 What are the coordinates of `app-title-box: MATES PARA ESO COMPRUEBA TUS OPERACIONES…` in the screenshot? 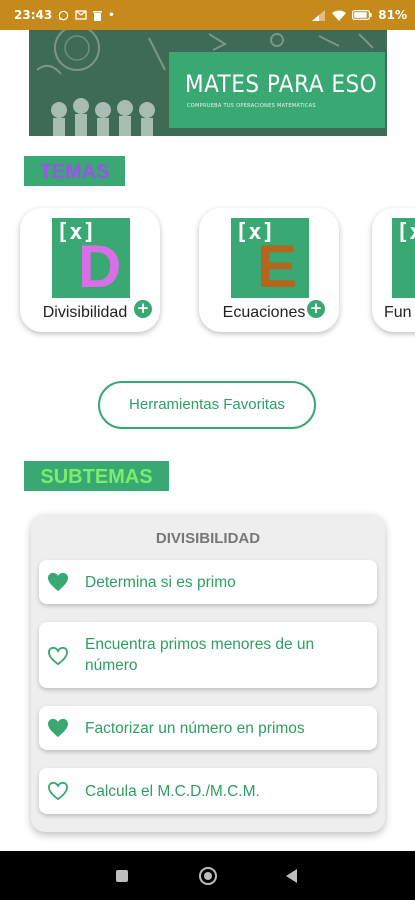 It's located at (277, 90).